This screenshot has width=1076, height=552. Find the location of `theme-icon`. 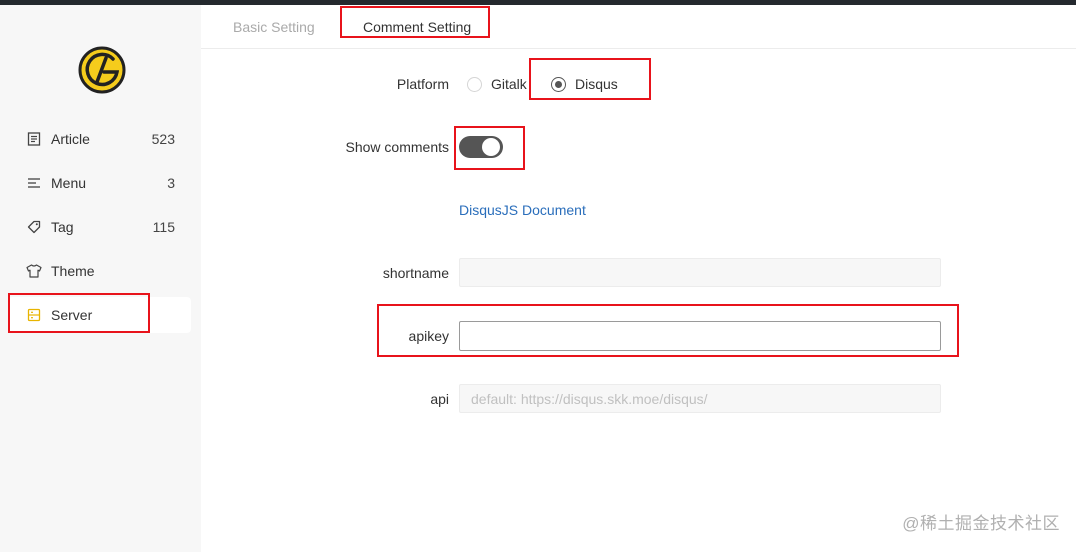

theme-icon is located at coordinates (34, 271).